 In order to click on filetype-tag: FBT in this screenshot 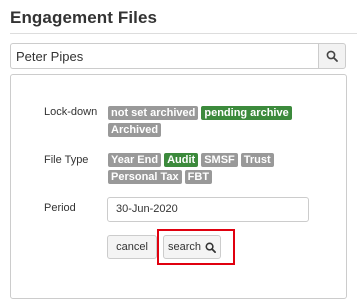, I will do `click(198, 177)`.